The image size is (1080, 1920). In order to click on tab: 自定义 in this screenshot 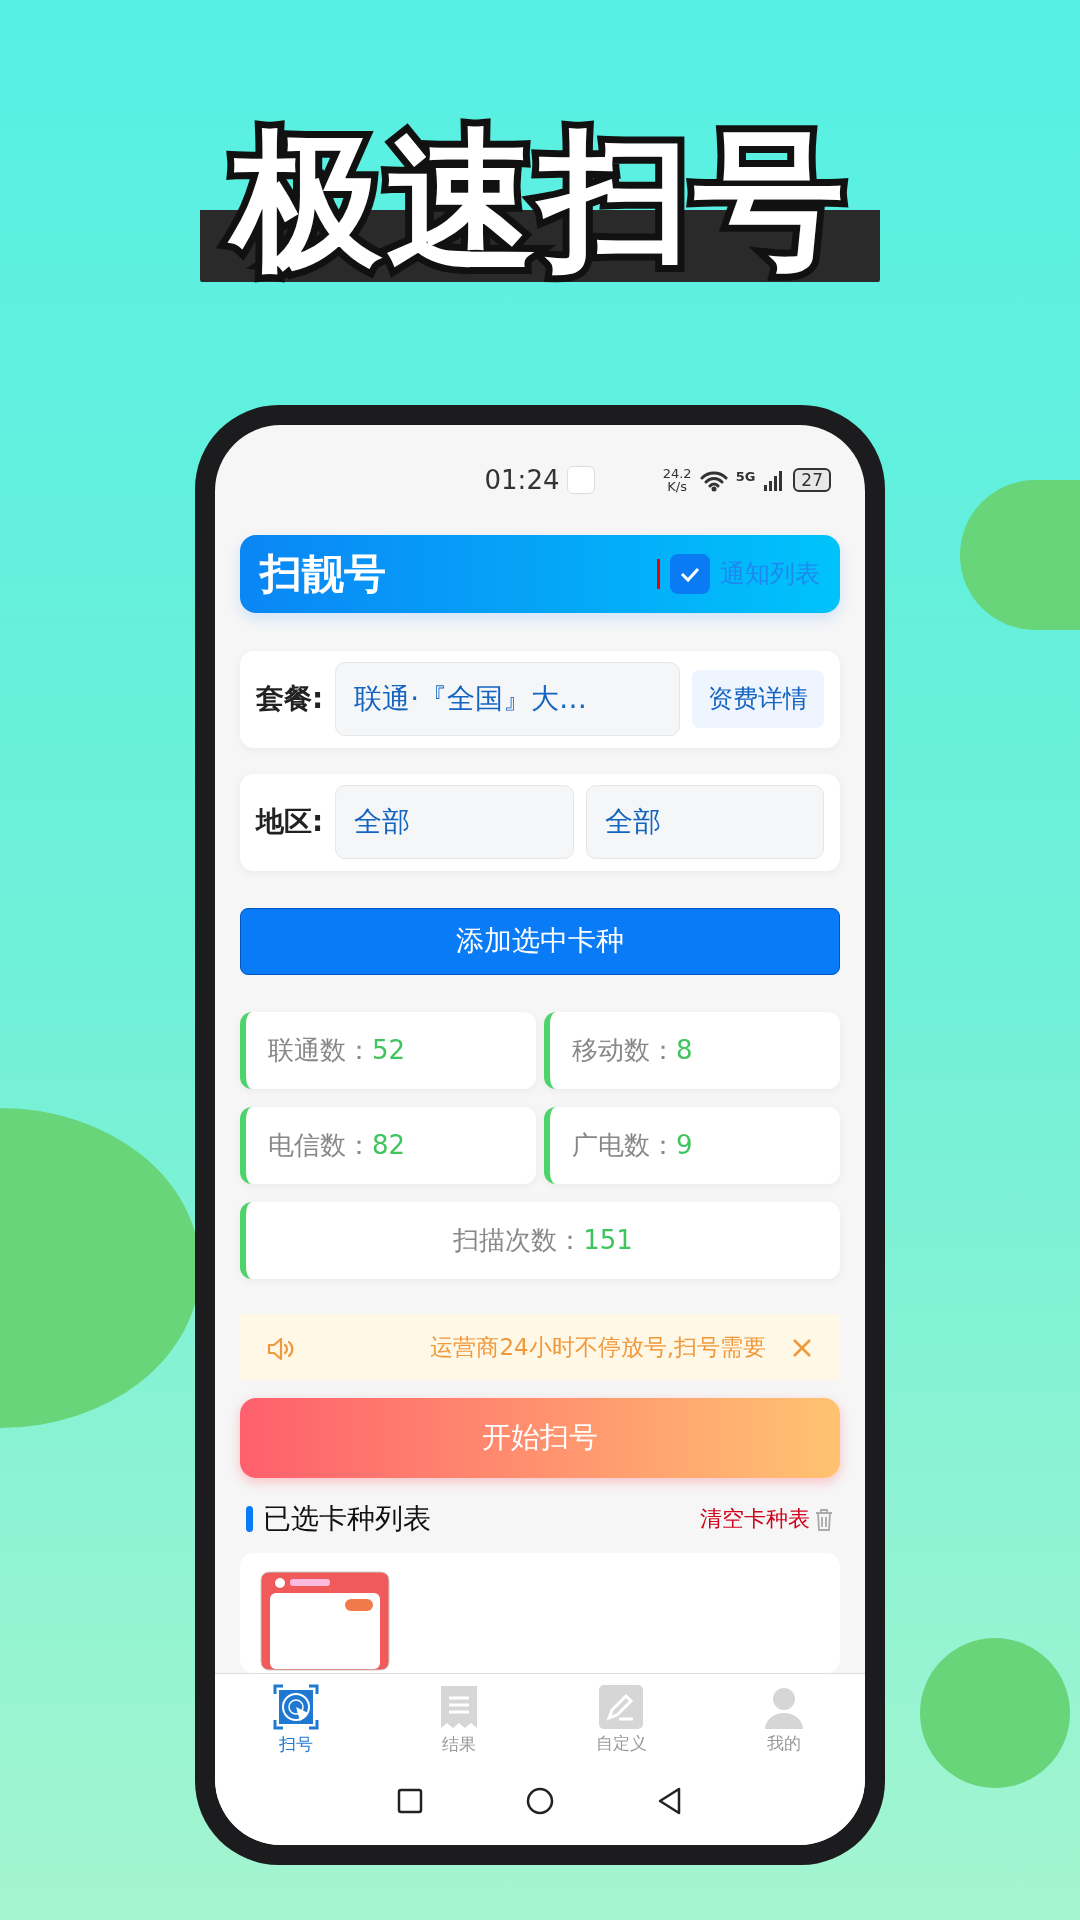, I will do `click(621, 1720)`.